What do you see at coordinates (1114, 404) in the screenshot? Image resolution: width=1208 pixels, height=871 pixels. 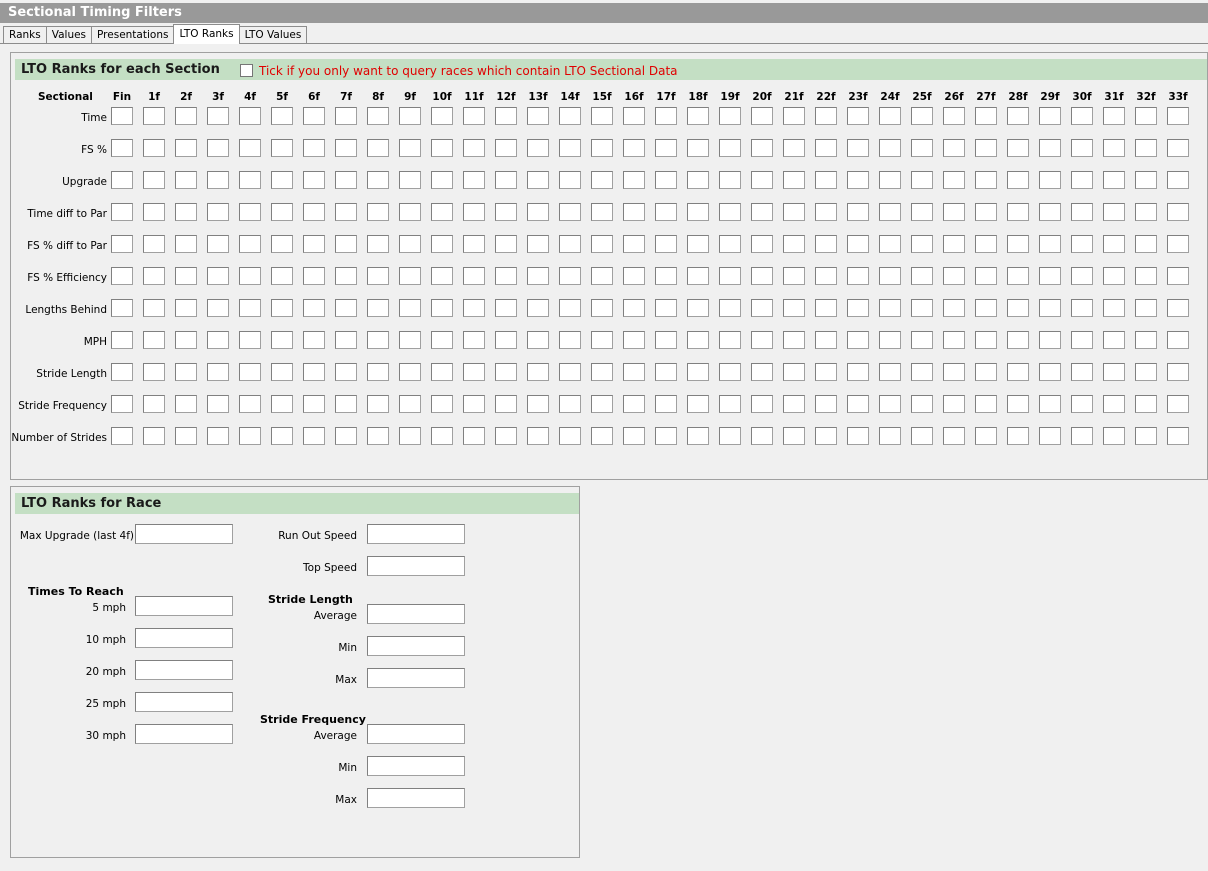 I see `rank-input-stride-frequency-31f` at bounding box center [1114, 404].